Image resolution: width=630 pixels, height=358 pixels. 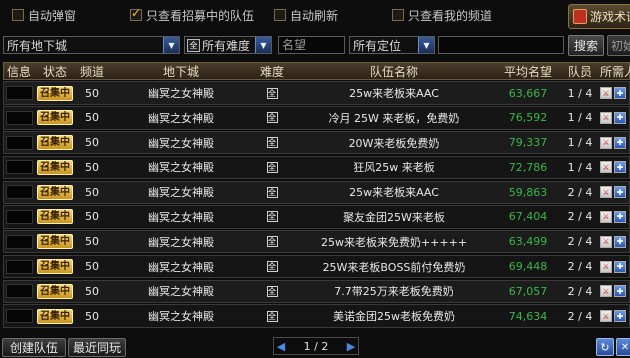 I want to click on option-my-channel: 只查看我的频道, so click(x=442, y=15).